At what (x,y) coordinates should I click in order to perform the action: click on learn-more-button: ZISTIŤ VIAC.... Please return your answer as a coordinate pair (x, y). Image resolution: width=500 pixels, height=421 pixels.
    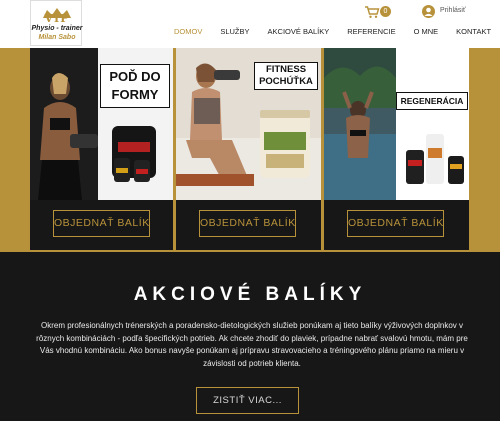
    Looking at the image, I should click on (247, 400).